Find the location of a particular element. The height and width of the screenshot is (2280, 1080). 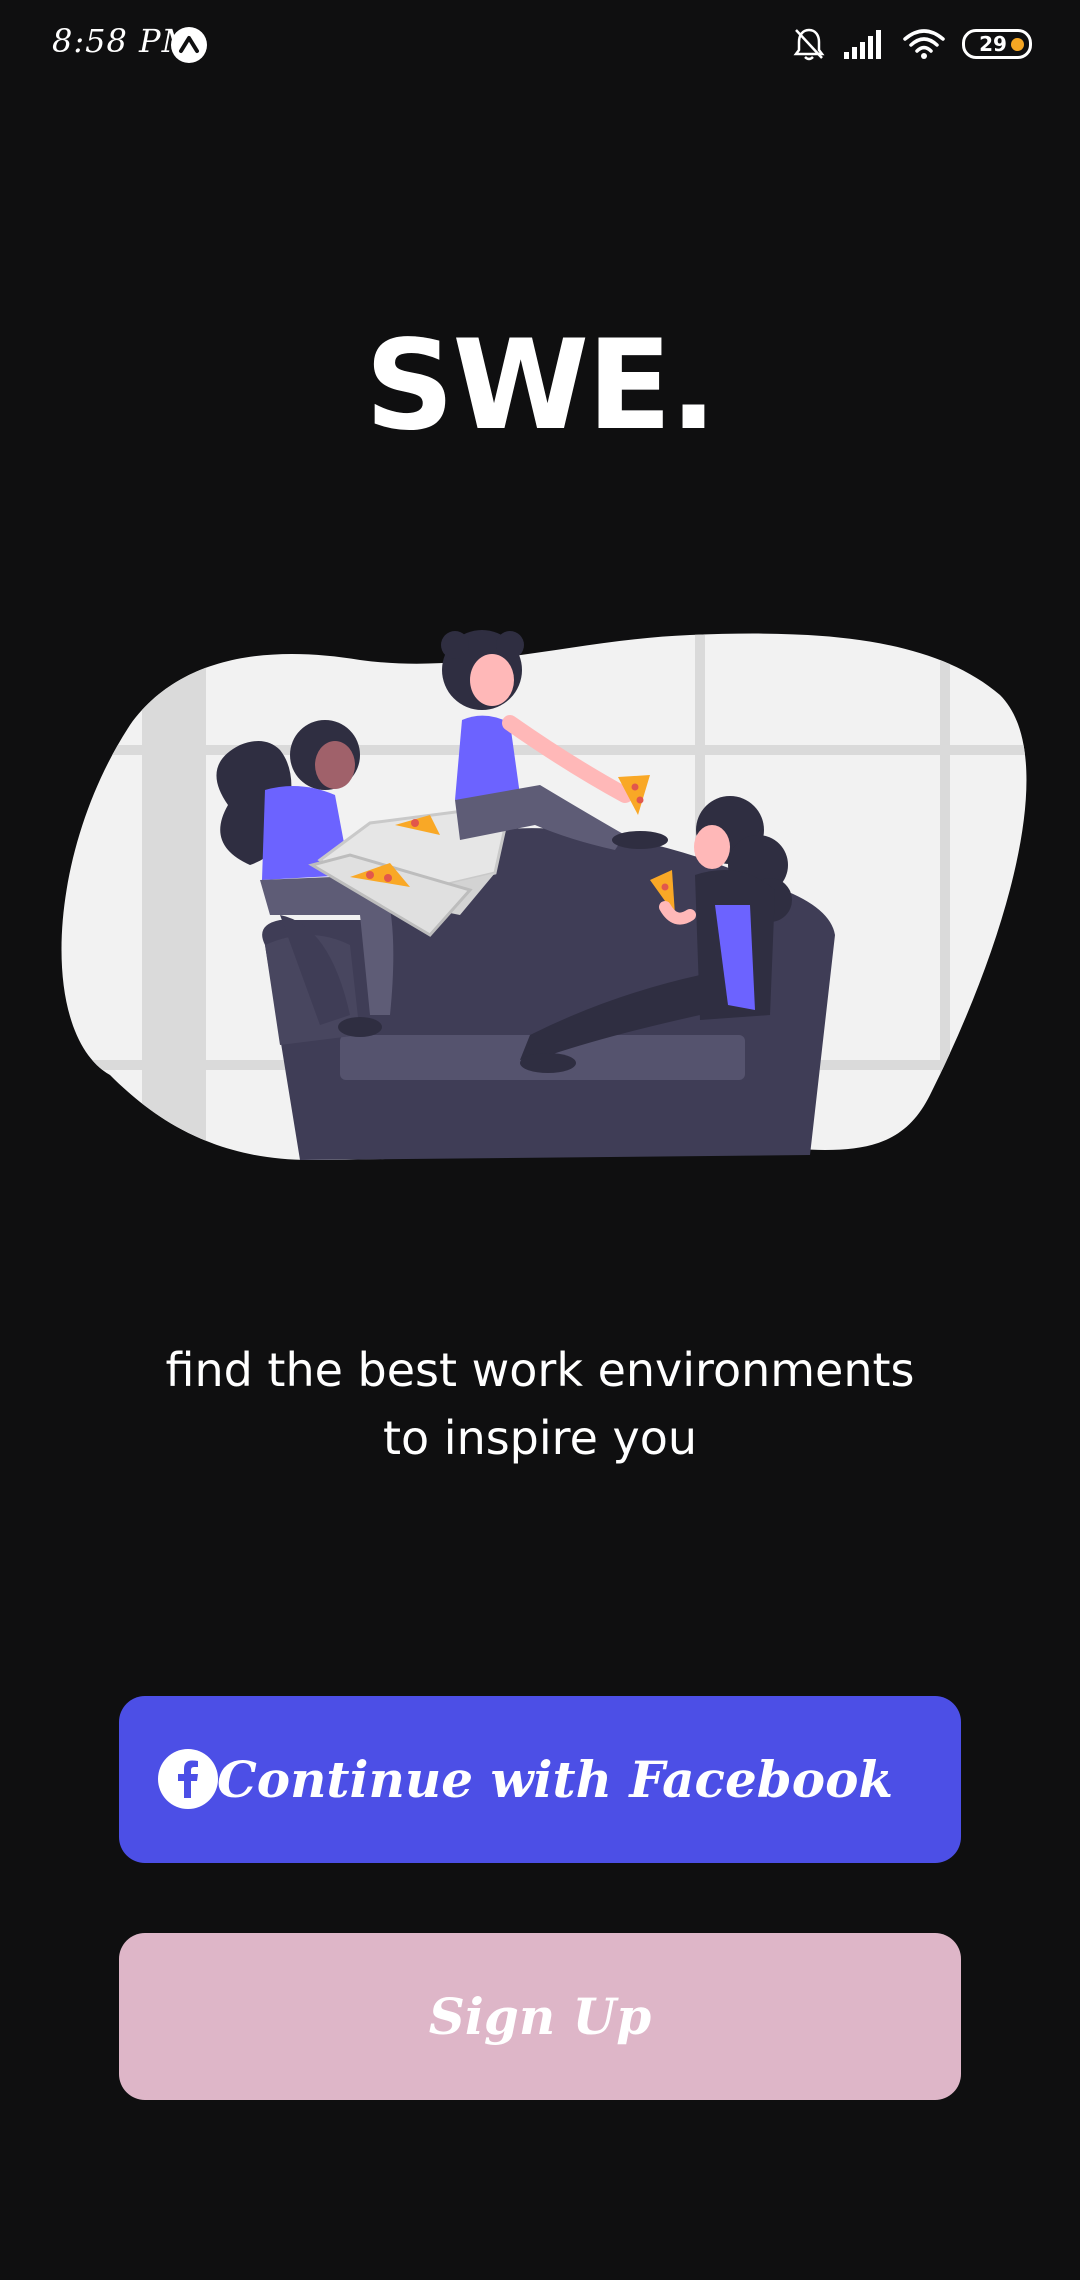

battery-charging-dot is located at coordinates (1017, 44).